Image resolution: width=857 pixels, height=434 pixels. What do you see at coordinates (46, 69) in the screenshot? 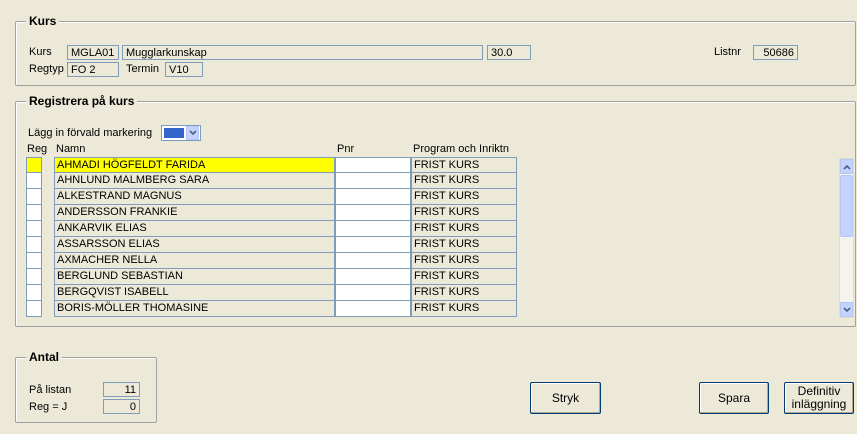
I see `regtyp-label: Regtyp` at bounding box center [46, 69].